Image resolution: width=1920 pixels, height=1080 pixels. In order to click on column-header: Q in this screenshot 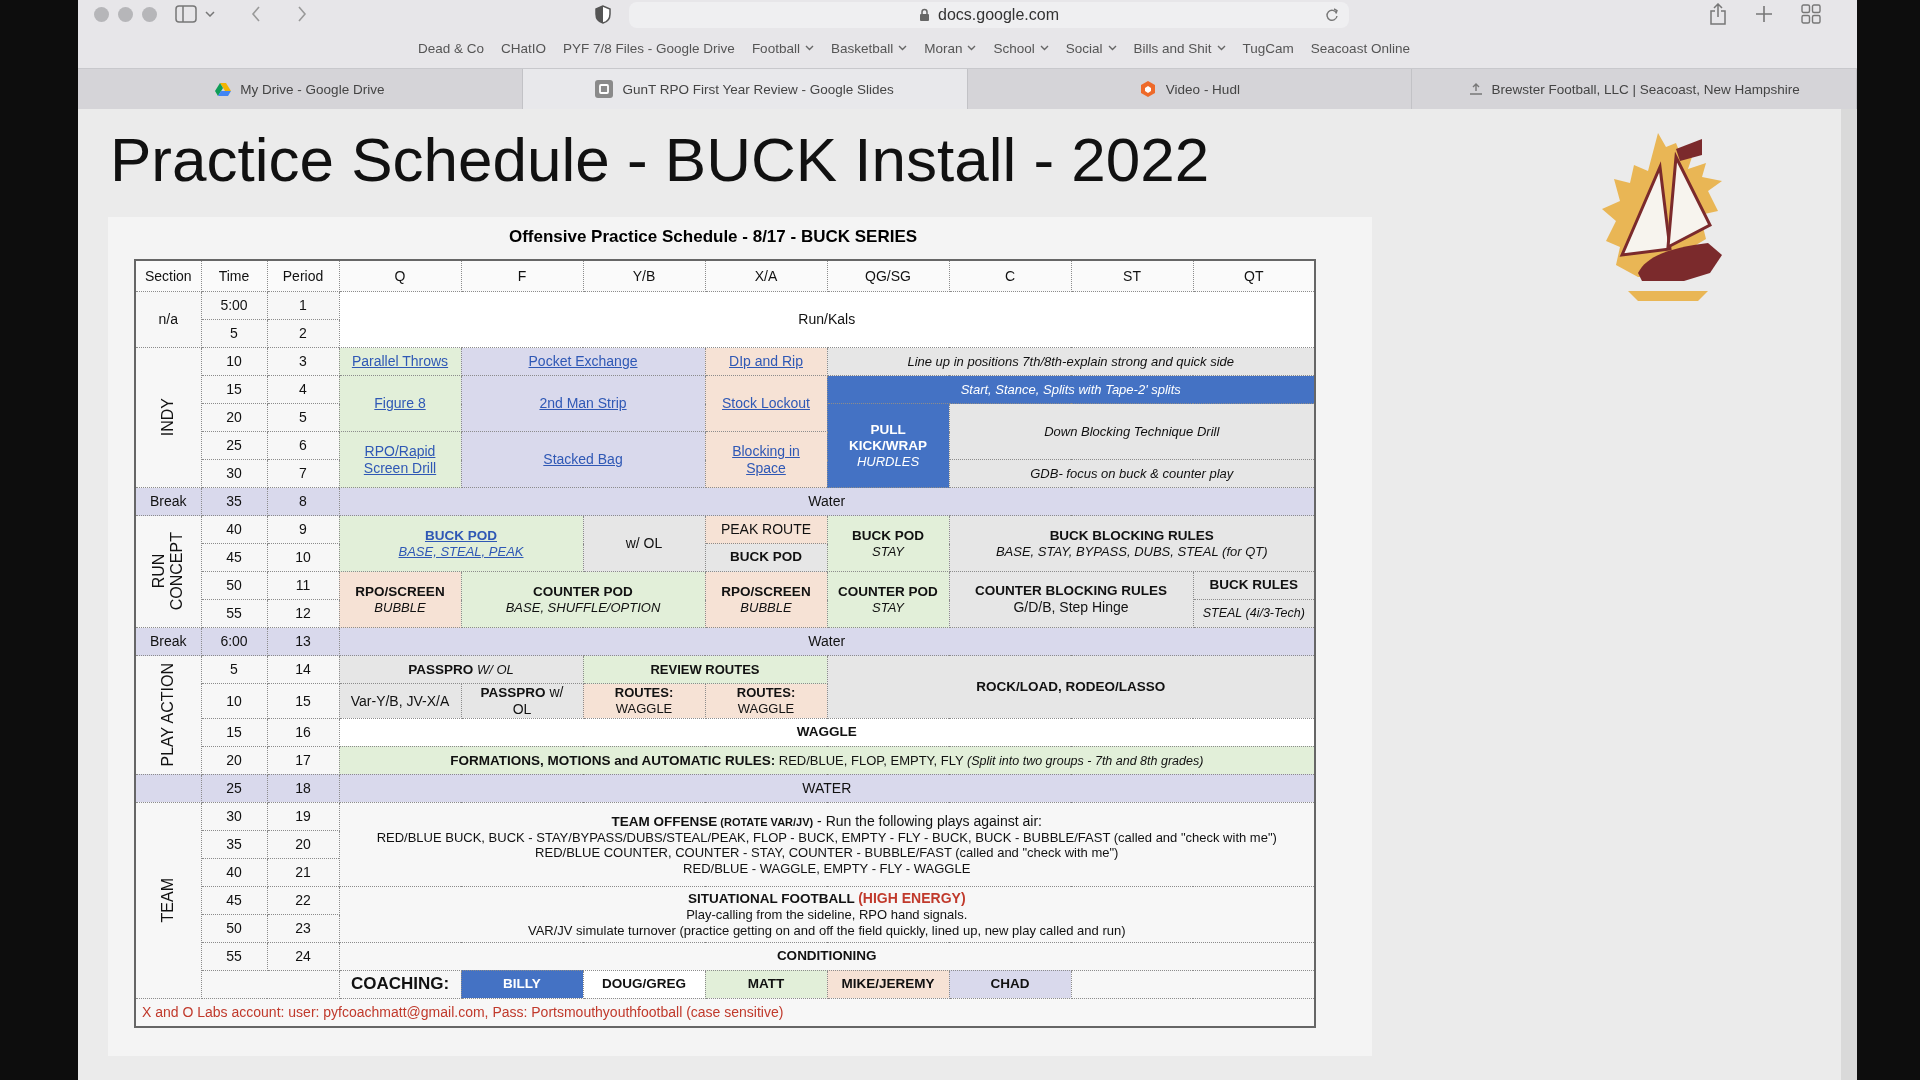, I will do `click(400, 276)`.